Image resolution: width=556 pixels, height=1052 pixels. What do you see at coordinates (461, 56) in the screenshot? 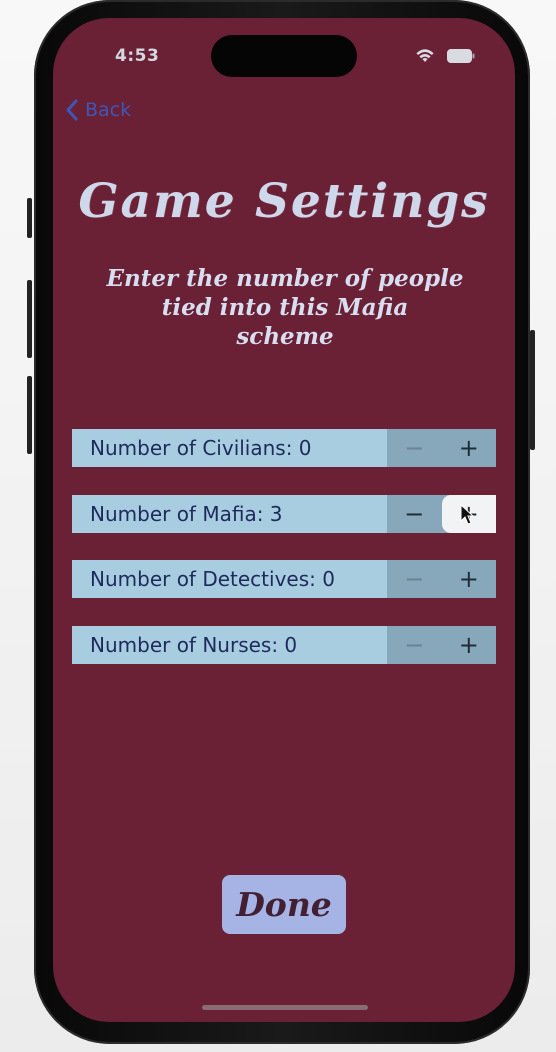
I see `battery-icon` at bounding box center [461, 56].